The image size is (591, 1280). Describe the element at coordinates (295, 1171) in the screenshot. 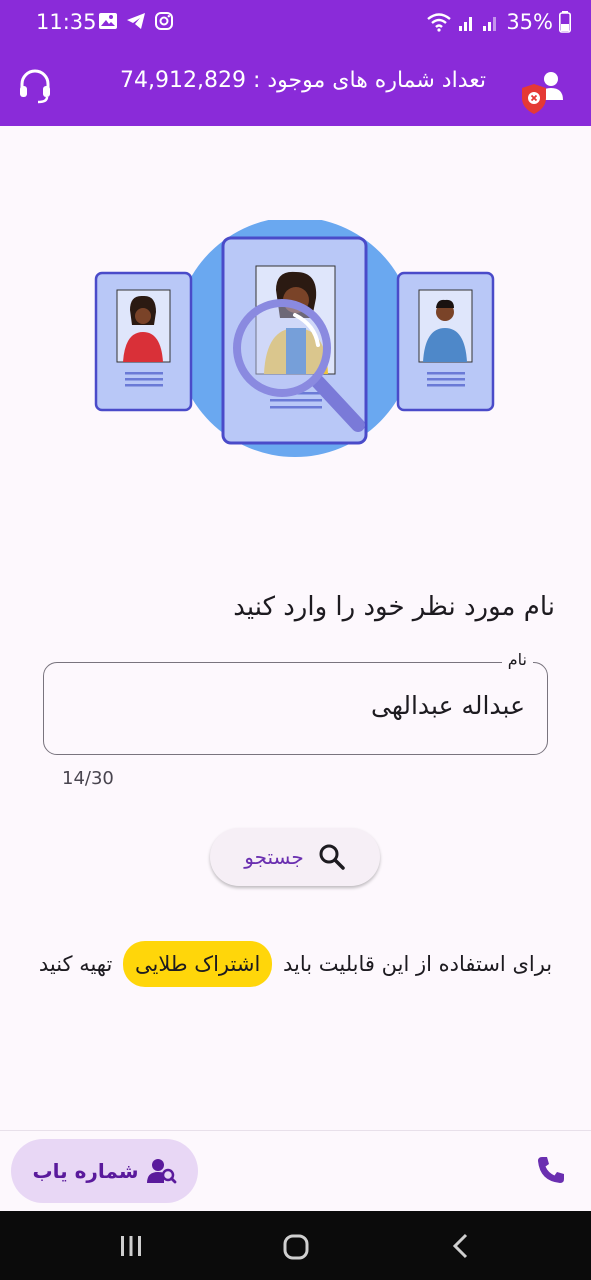

I see `bottom-navigation: شماره یاب` at that location.